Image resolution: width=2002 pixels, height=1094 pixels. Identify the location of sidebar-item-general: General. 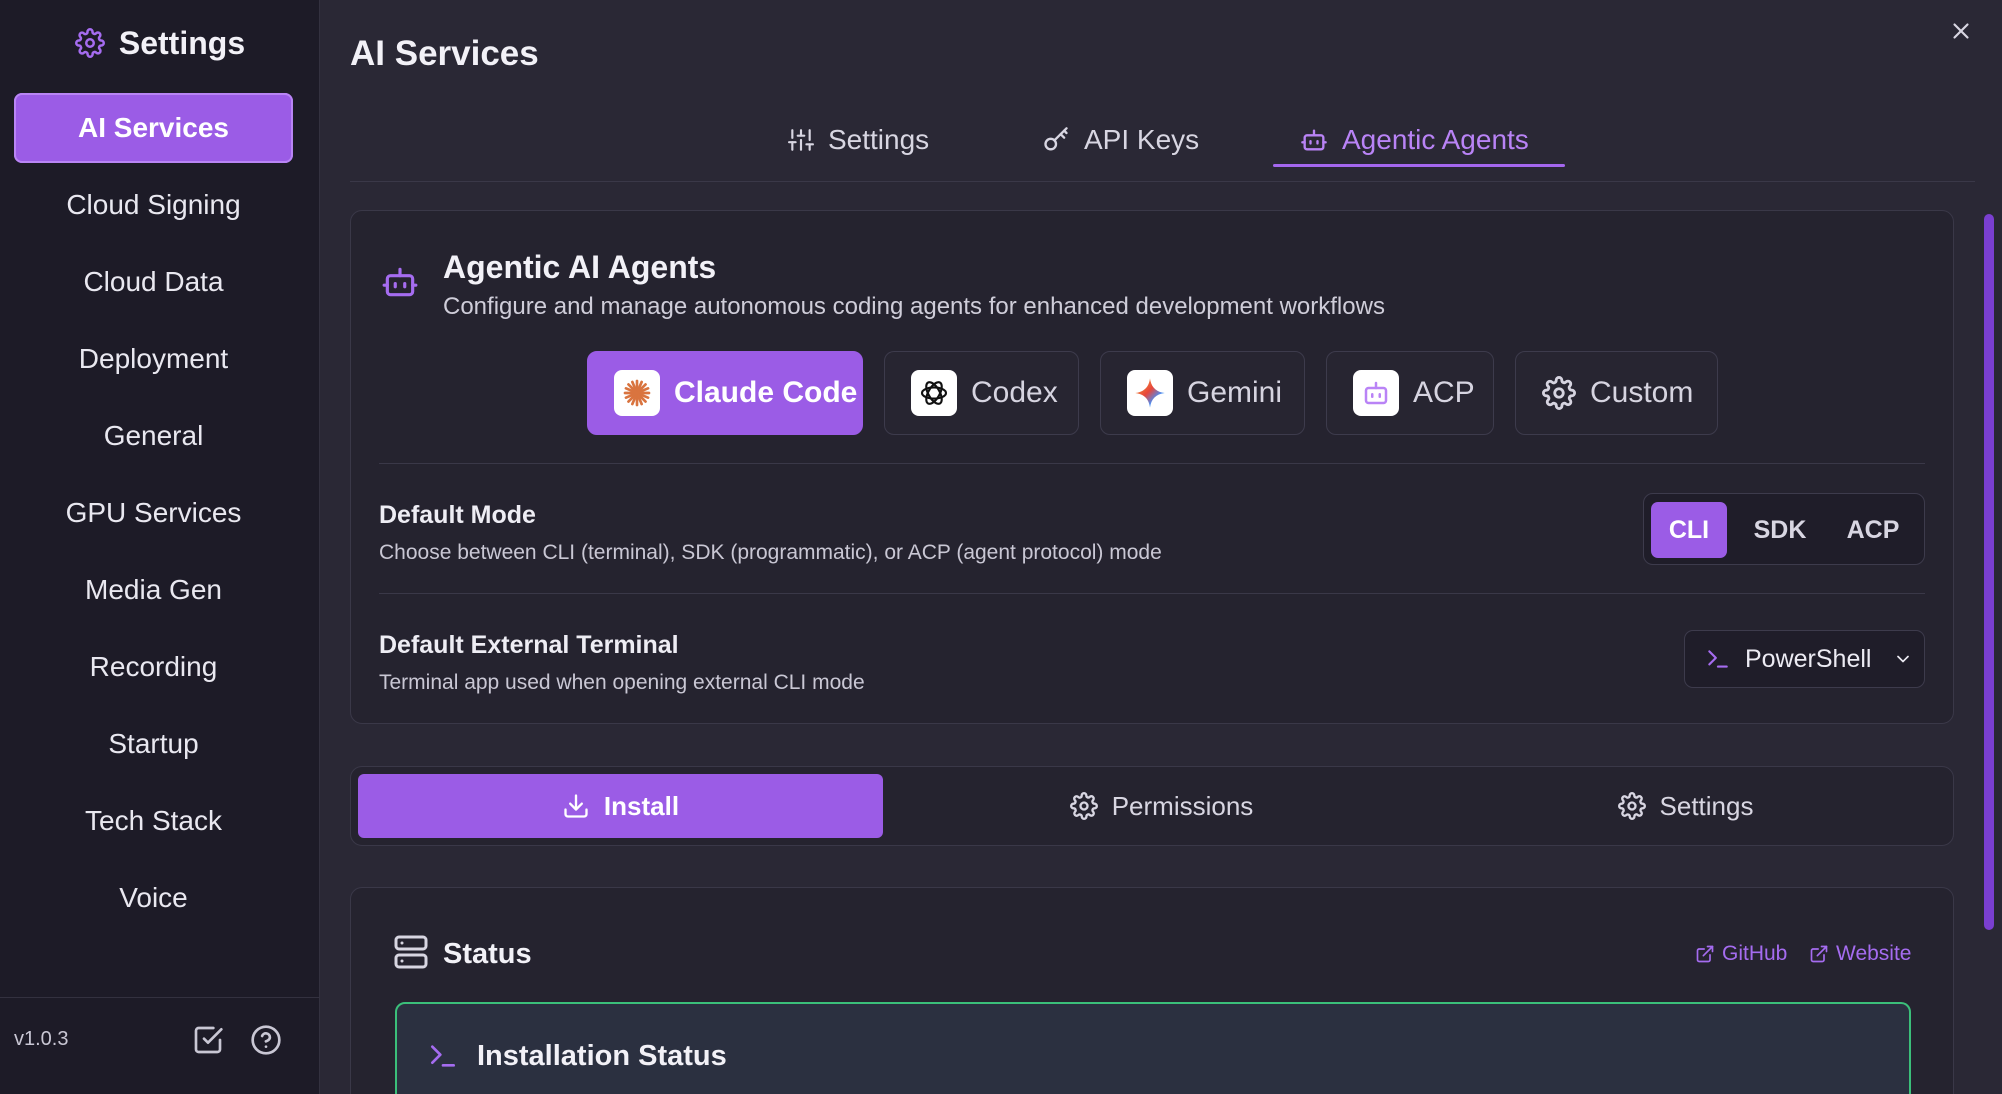
(153, 436).